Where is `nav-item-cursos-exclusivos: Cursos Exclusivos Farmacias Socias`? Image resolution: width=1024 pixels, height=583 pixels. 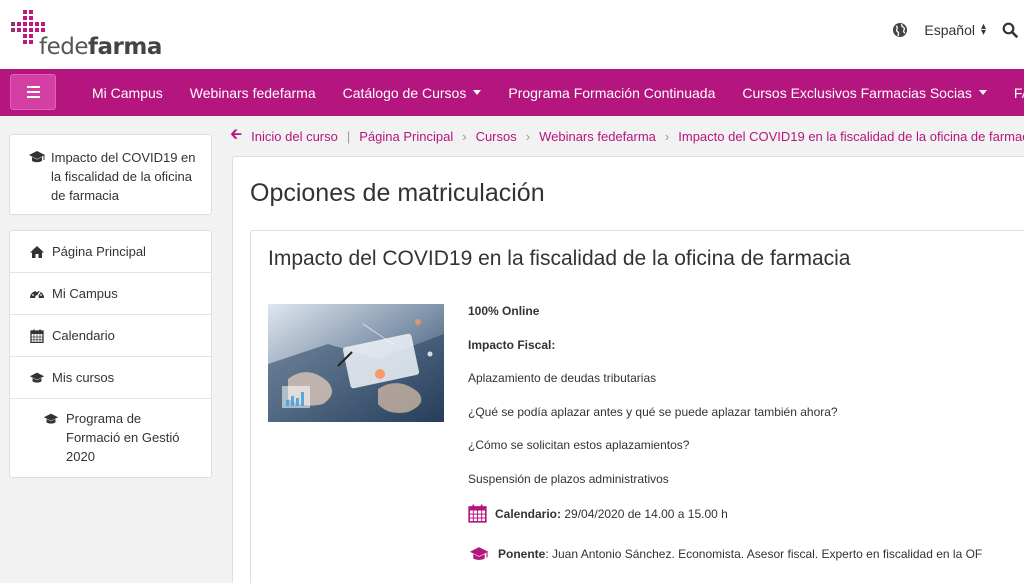
nav-item-cursos-exclusivos: Cursos Exclusivos Farmacias Socias is located at coordinates (864, 93).